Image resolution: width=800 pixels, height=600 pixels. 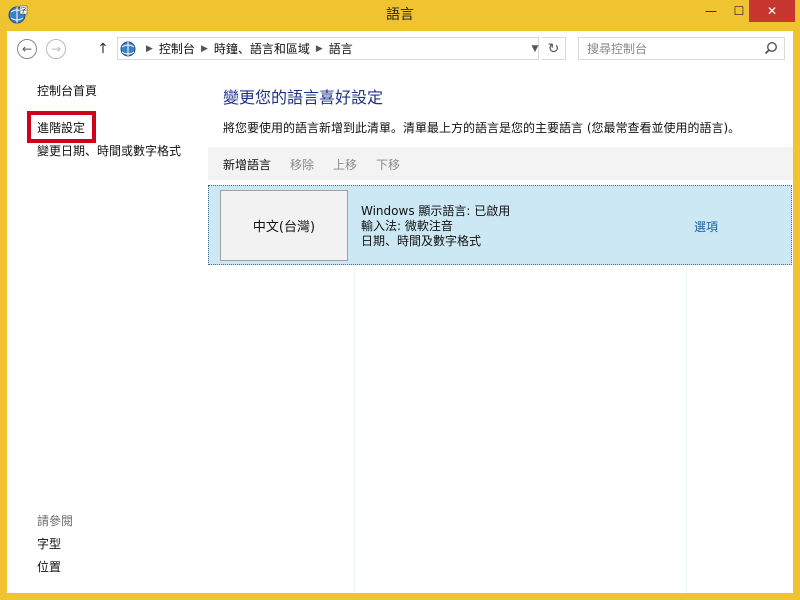 I want to click on input-method: 輸入法: 微軟注音, so click(x=407, y=226).